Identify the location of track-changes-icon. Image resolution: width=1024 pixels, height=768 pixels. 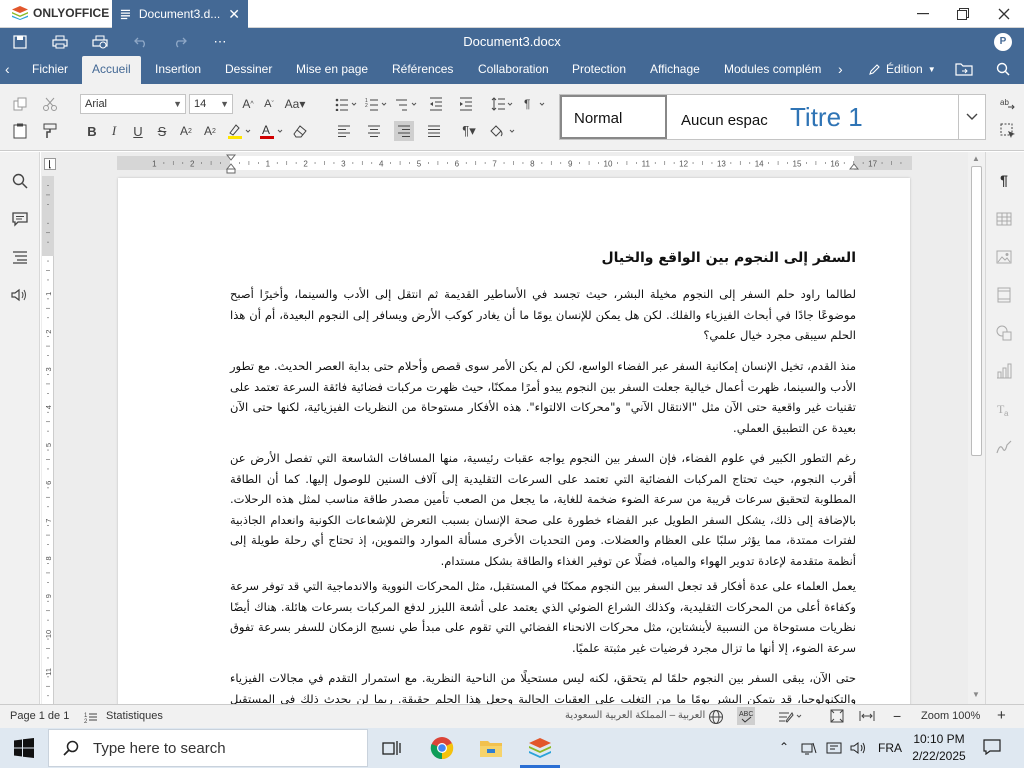
(791, 716).